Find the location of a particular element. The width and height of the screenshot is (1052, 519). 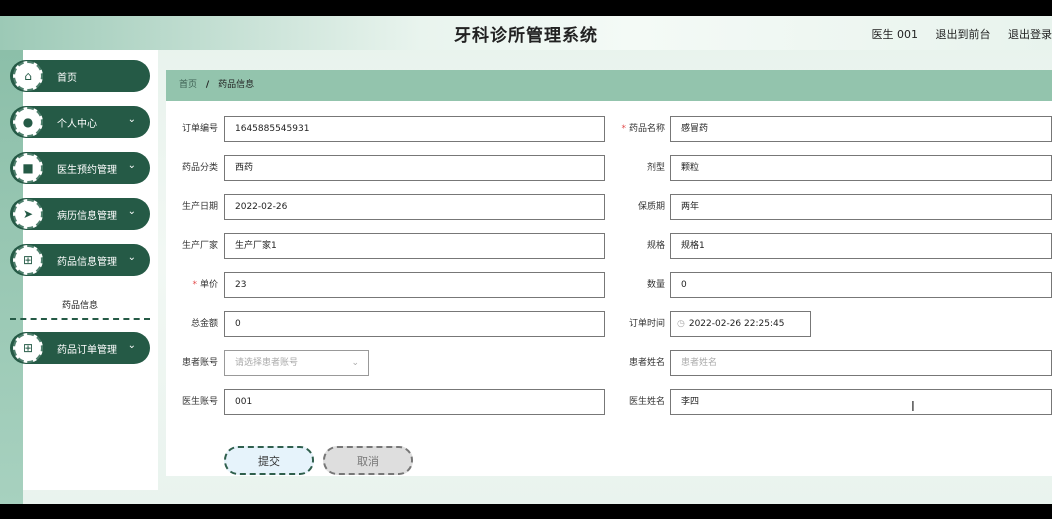

doctor-name-input: 李四 is located at coordinates (861, 402).